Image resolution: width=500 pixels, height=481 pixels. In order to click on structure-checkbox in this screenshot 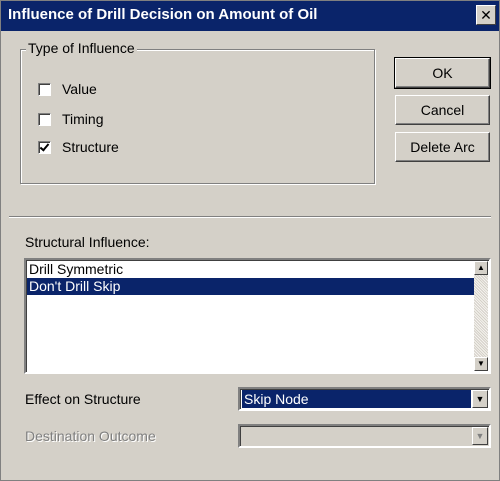, I will do `click(44, 147)`.